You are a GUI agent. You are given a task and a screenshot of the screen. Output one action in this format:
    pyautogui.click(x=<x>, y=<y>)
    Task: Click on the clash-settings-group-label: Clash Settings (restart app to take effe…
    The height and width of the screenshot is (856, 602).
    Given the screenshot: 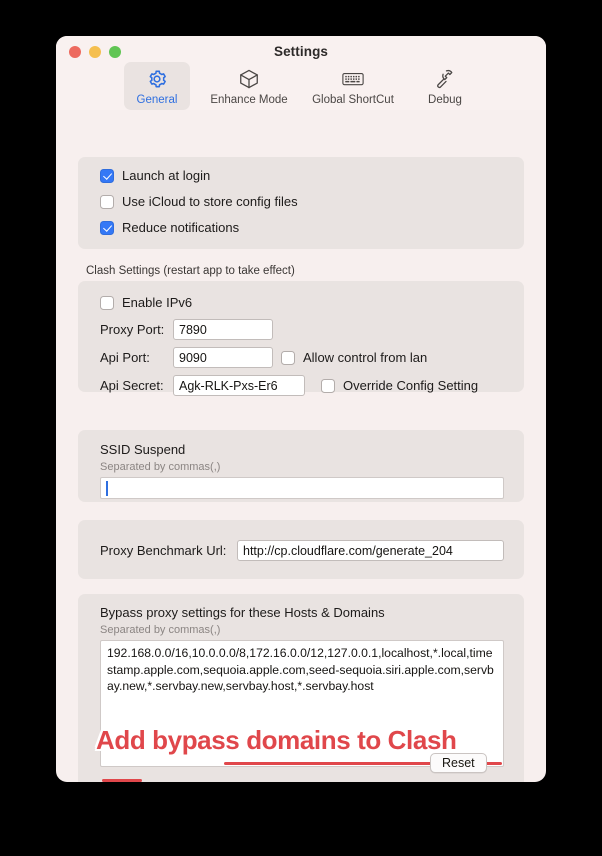 What is the action you would take?
    pyautogui.click(x=190, y=271)
    